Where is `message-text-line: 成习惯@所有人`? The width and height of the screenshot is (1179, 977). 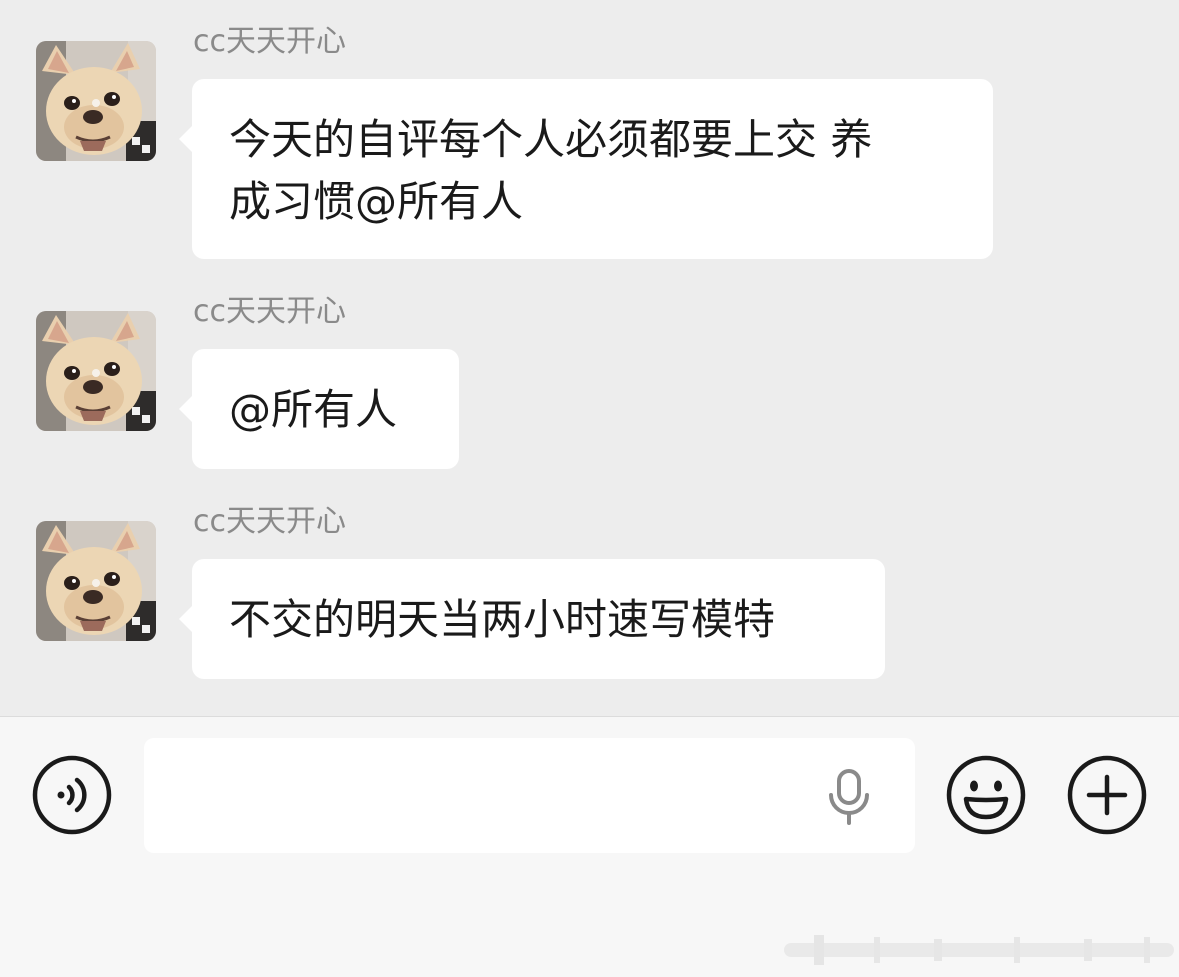
message-text-line: 成习惯@所有人 is located at coordinates (376, 201).